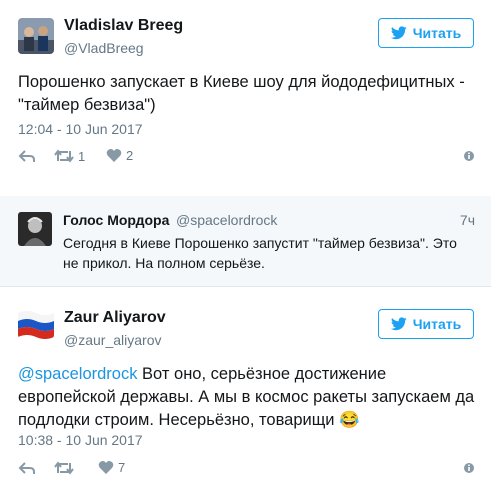  I want to click on quoted-author-handle: @spacelordrock, so click(226, 220).